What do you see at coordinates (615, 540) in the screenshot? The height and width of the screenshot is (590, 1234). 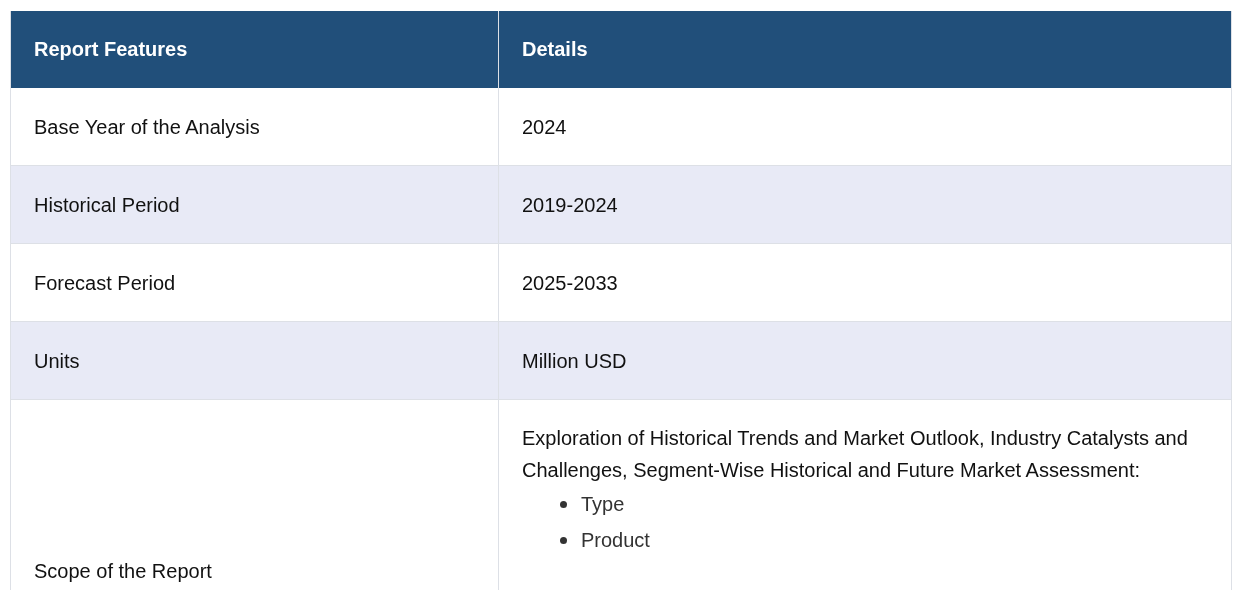 I see `list-item: Product` at bounding box center [615, 540].